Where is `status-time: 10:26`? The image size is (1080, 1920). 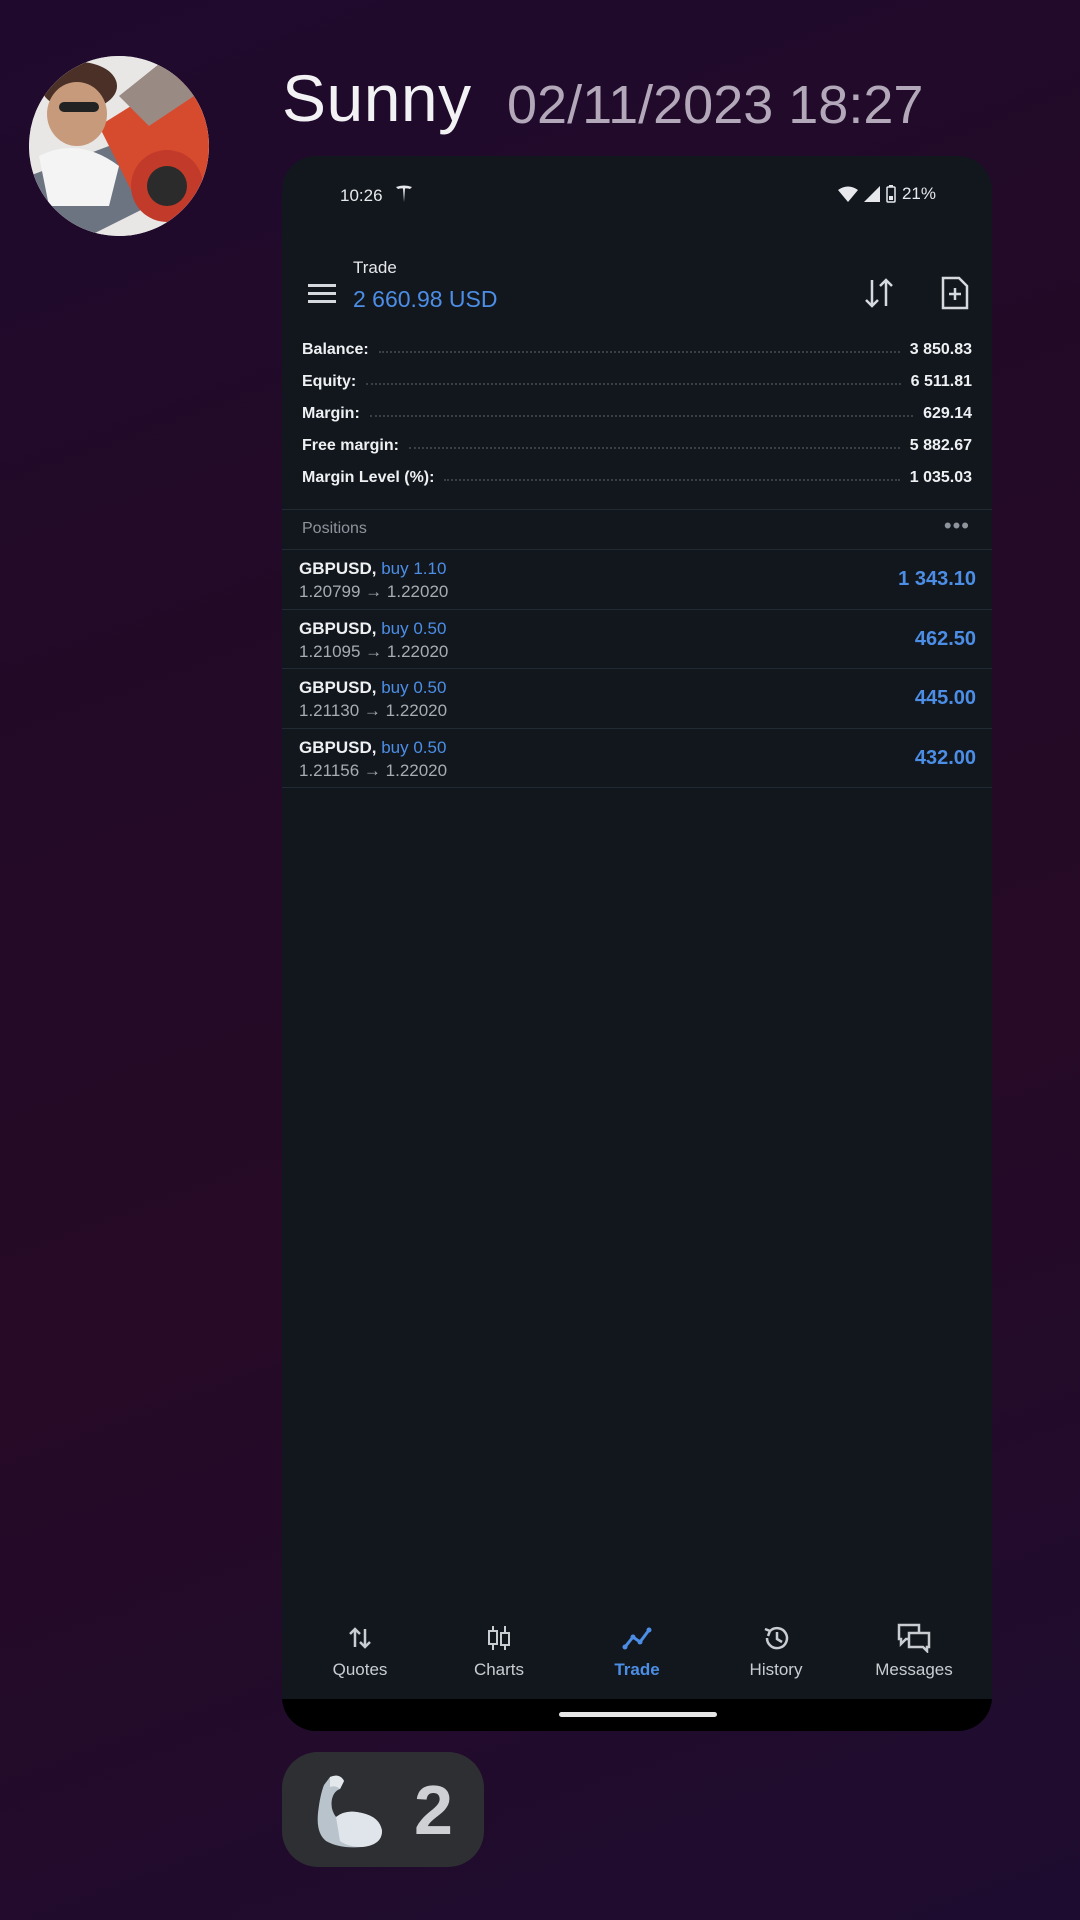
status-time: 10:26 is located at coordinates (361, 195).